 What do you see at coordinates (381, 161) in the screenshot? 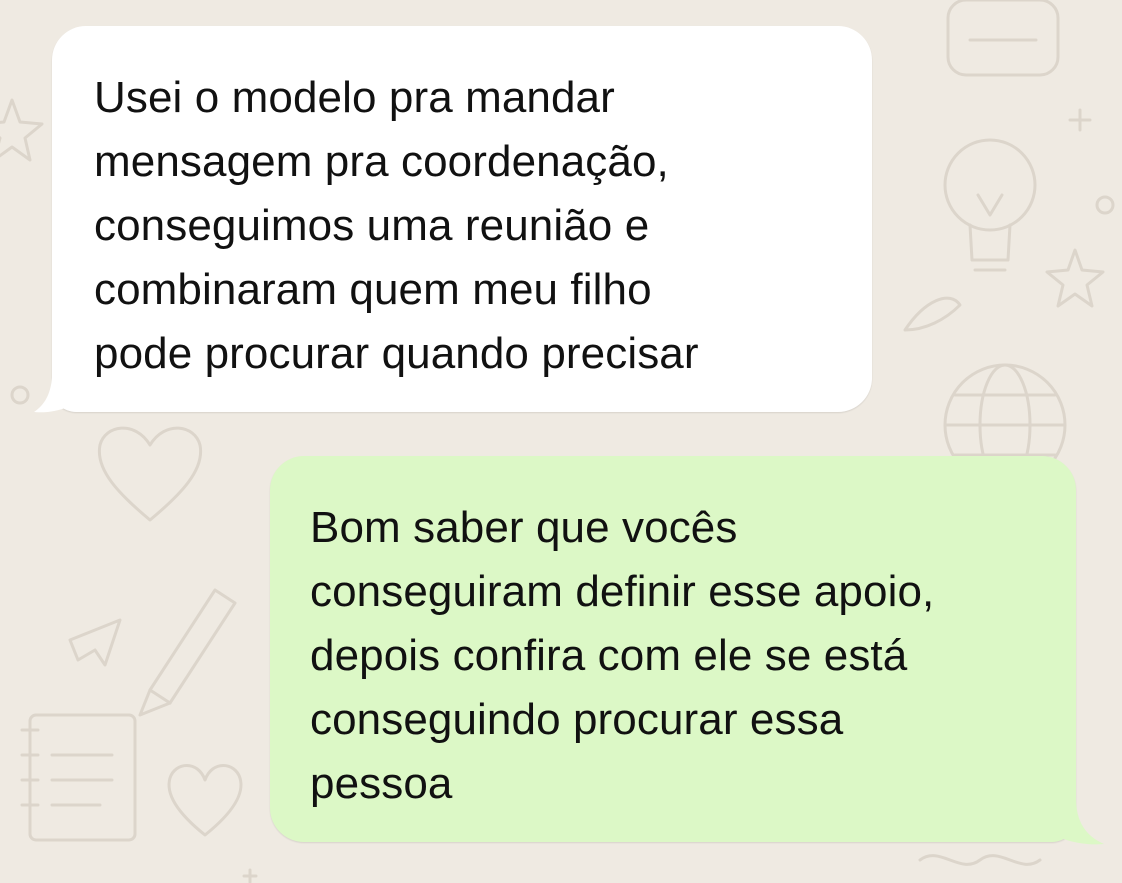
I see `message-text-line: mensagem pra coordenação,` at bounding box center [381, 161].